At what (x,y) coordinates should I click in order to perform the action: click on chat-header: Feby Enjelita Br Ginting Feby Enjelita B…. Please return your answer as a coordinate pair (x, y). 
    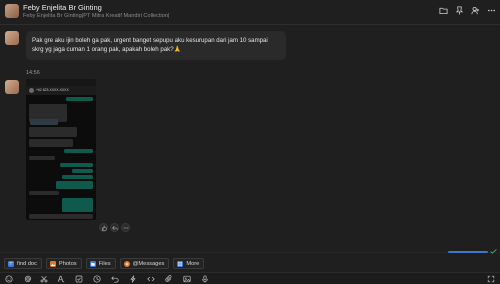
    Looking at the image, I should click on (250, 12).